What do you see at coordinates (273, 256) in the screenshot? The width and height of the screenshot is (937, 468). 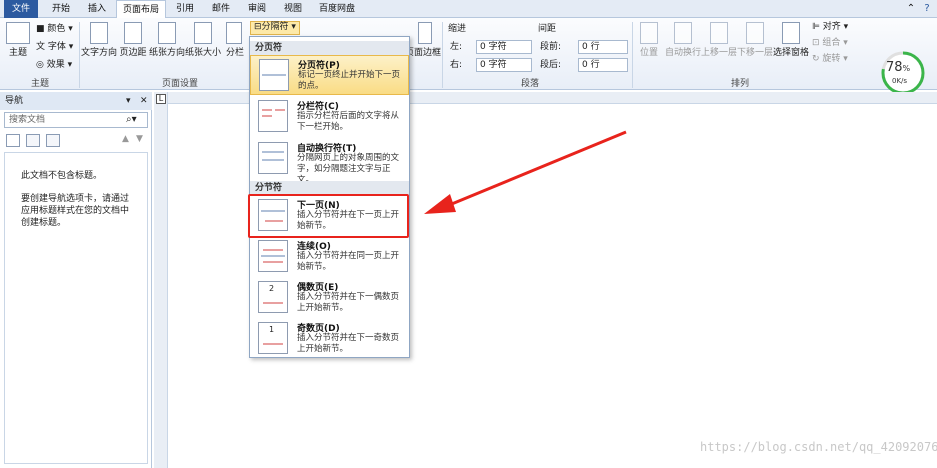 I see `continuous-icon` at bounding box center [273, 256].